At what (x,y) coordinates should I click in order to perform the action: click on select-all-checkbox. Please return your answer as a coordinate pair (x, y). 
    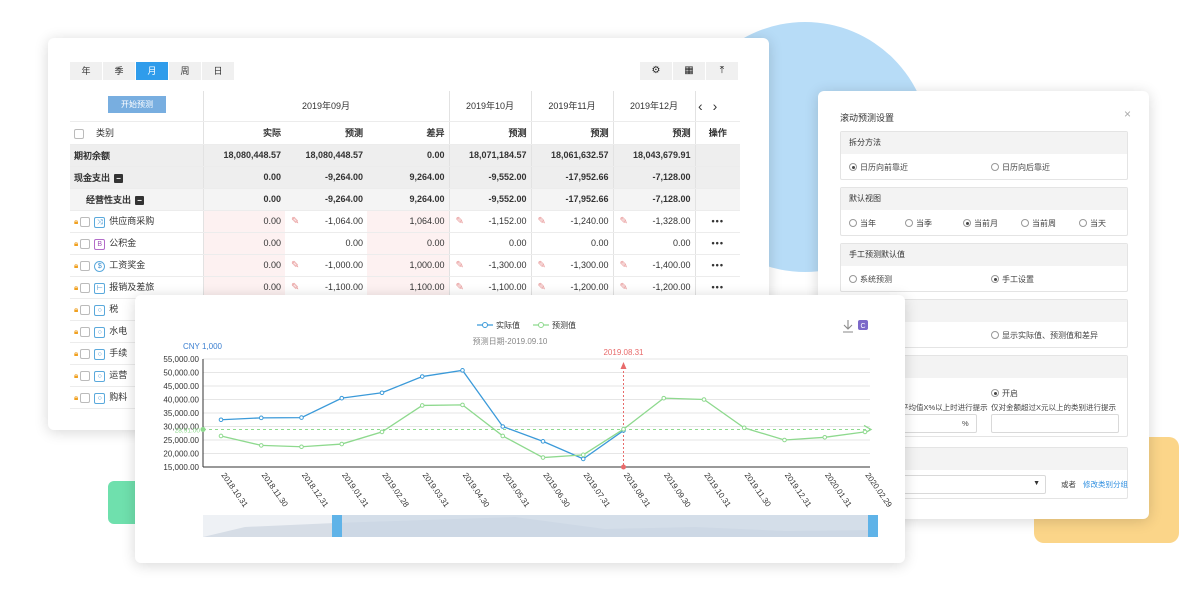
    Looking at the image, I should click on (79, 133).